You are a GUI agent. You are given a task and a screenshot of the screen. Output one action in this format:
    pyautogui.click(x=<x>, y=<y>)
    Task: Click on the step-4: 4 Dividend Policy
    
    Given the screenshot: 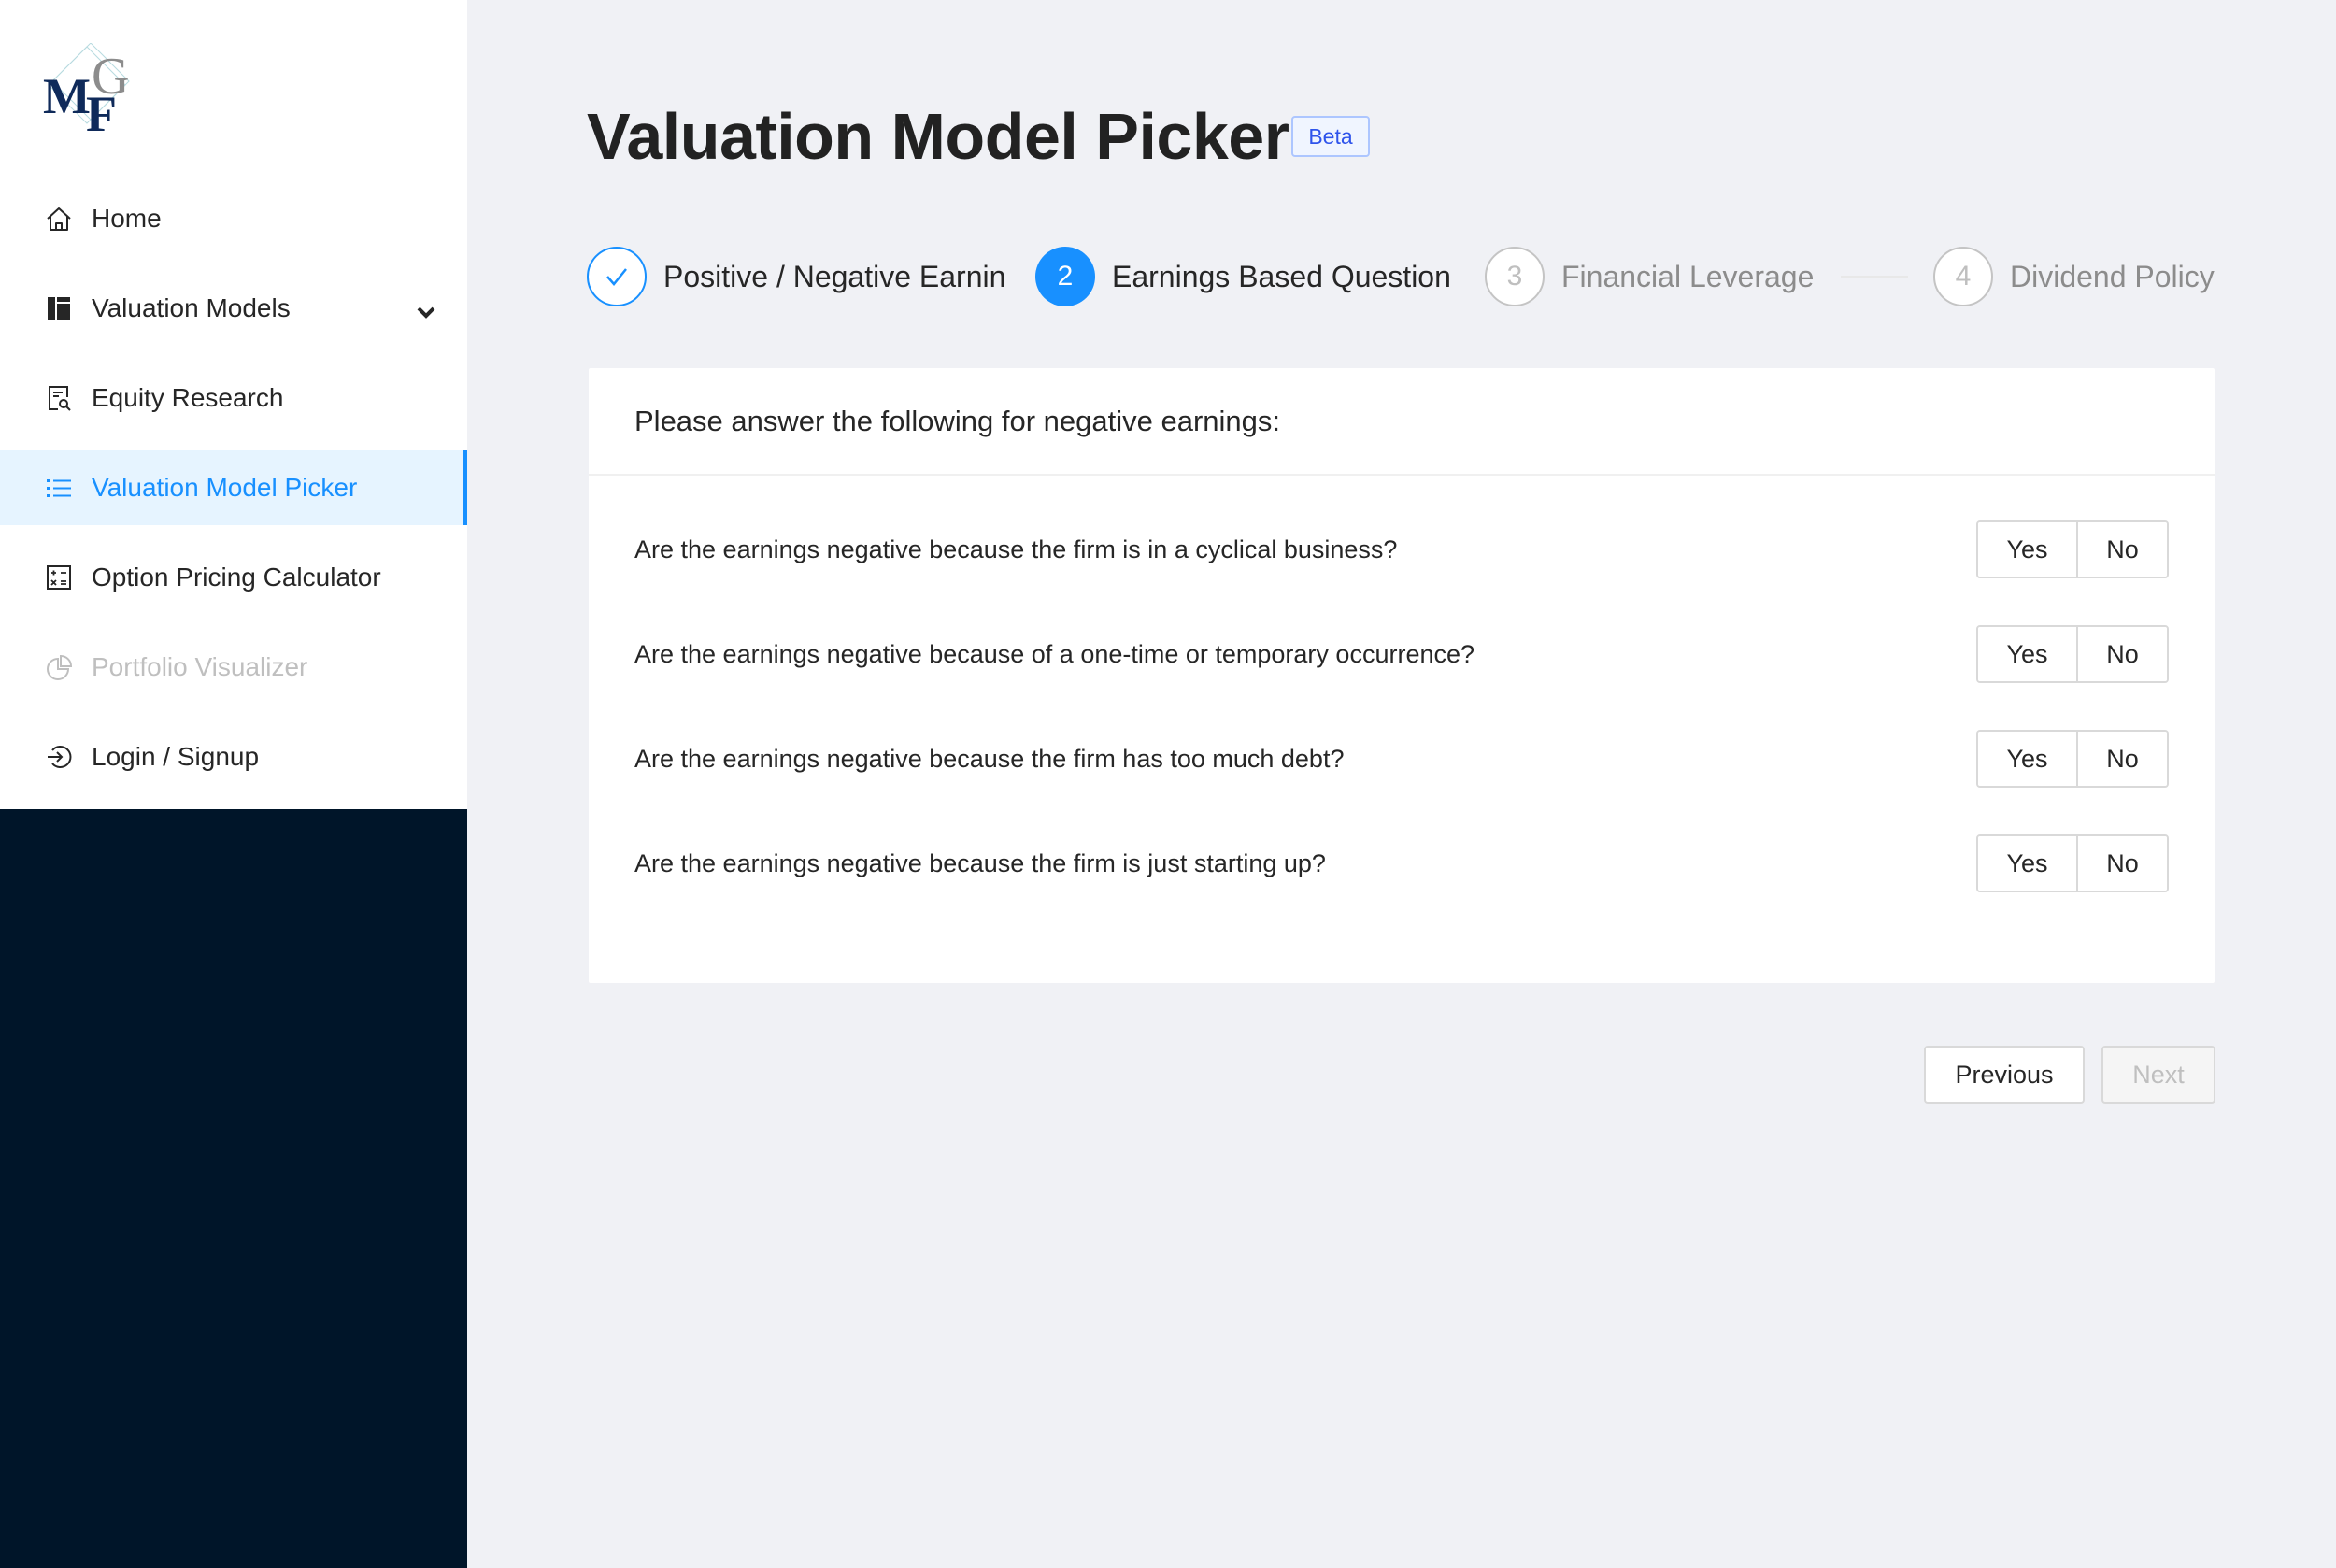 What is the action you would take?
    pyautogui.click(x=2074, y=277)
    